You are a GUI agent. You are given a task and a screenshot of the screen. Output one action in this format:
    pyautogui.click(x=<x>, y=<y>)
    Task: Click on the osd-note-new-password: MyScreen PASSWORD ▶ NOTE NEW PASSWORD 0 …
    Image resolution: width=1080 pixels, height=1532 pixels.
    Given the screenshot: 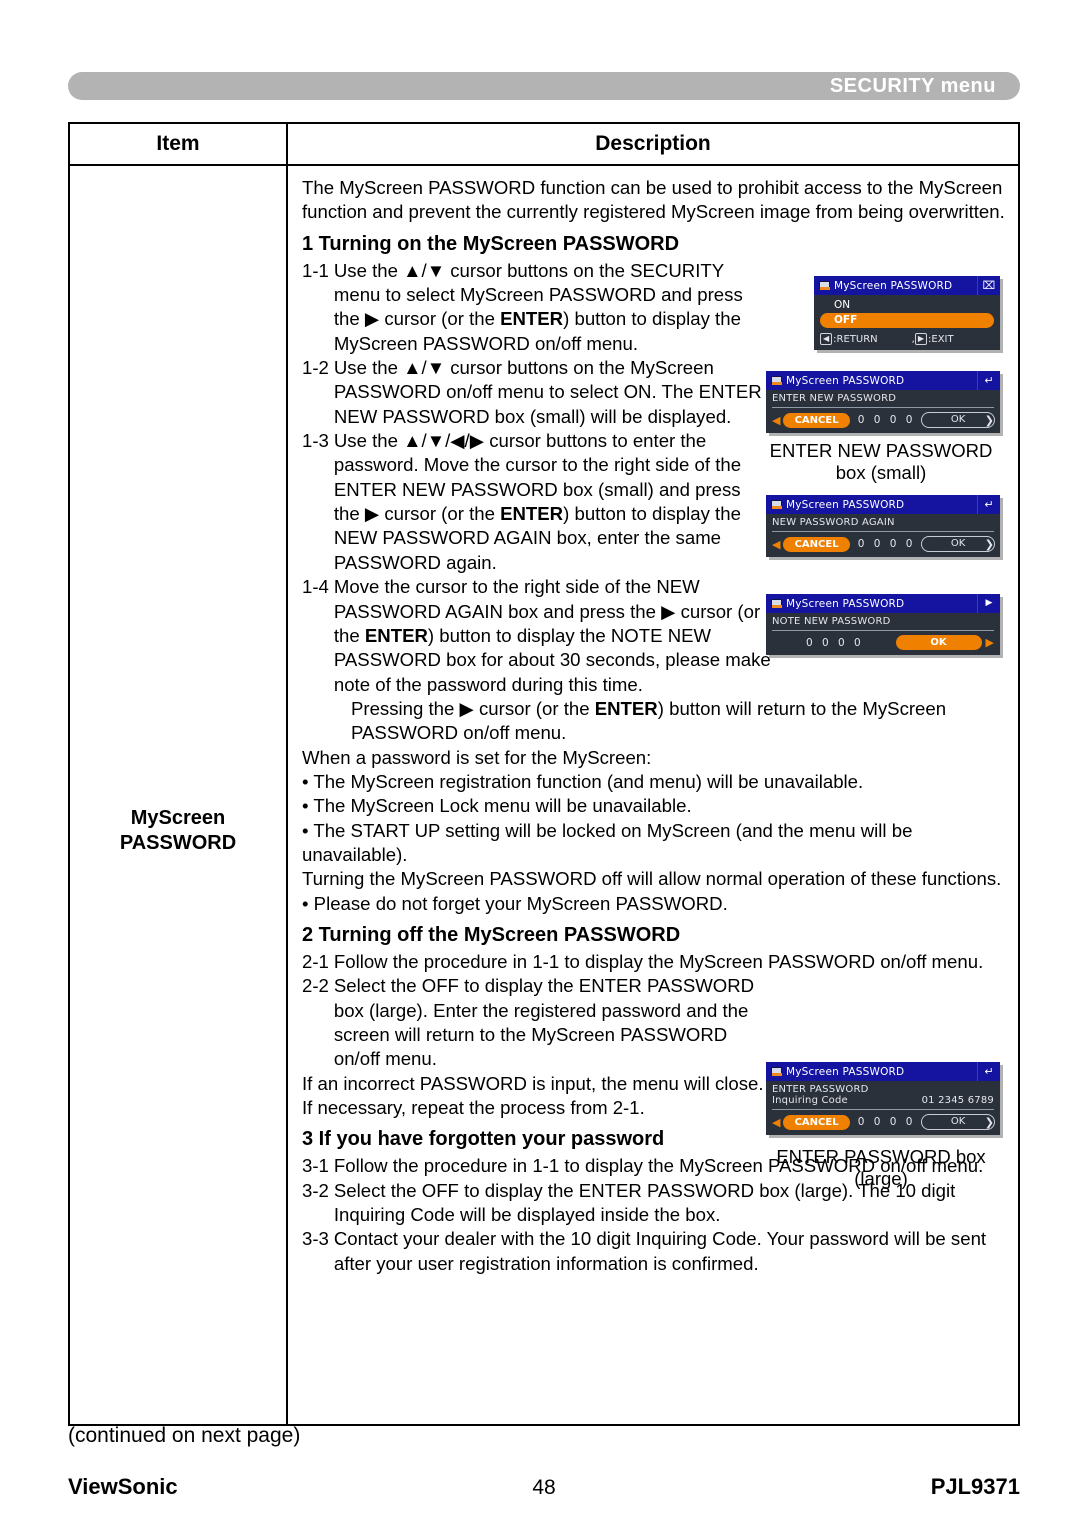 What is the action you would take?
    pyautogui.click(x=883, y=624)
    